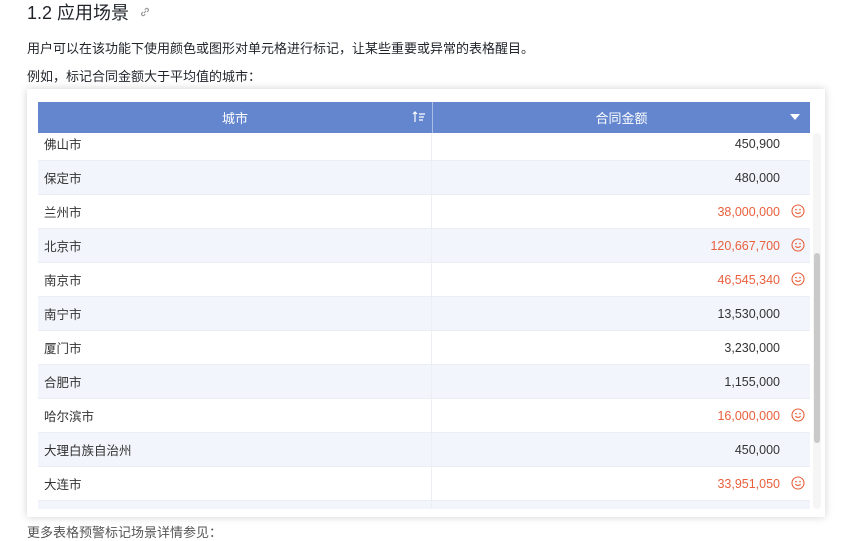  I want to click on amount-cell: 38,000,000, so click(621, 211).